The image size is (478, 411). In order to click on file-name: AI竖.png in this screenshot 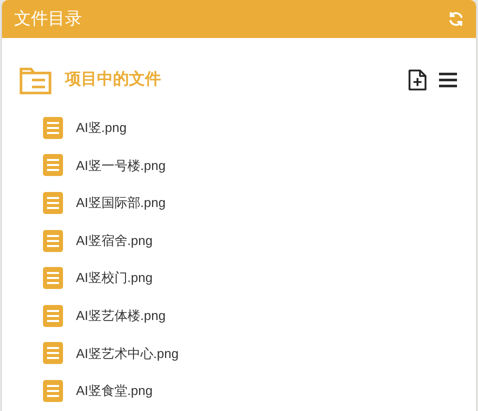, I will do `click(101, 128)`.